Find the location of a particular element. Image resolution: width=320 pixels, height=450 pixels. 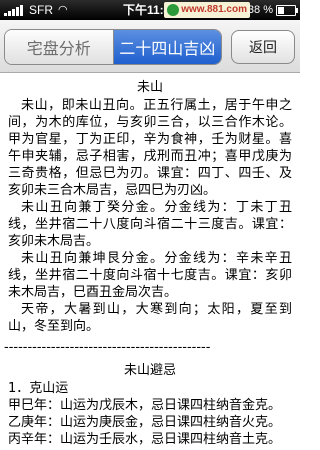

logo-icon is located at coordinates (173, 10).